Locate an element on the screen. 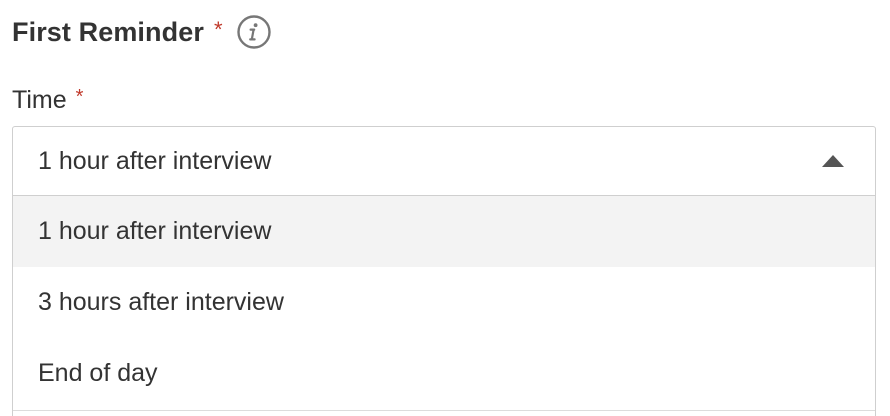  info-icon is located at coordinates (253, 32).